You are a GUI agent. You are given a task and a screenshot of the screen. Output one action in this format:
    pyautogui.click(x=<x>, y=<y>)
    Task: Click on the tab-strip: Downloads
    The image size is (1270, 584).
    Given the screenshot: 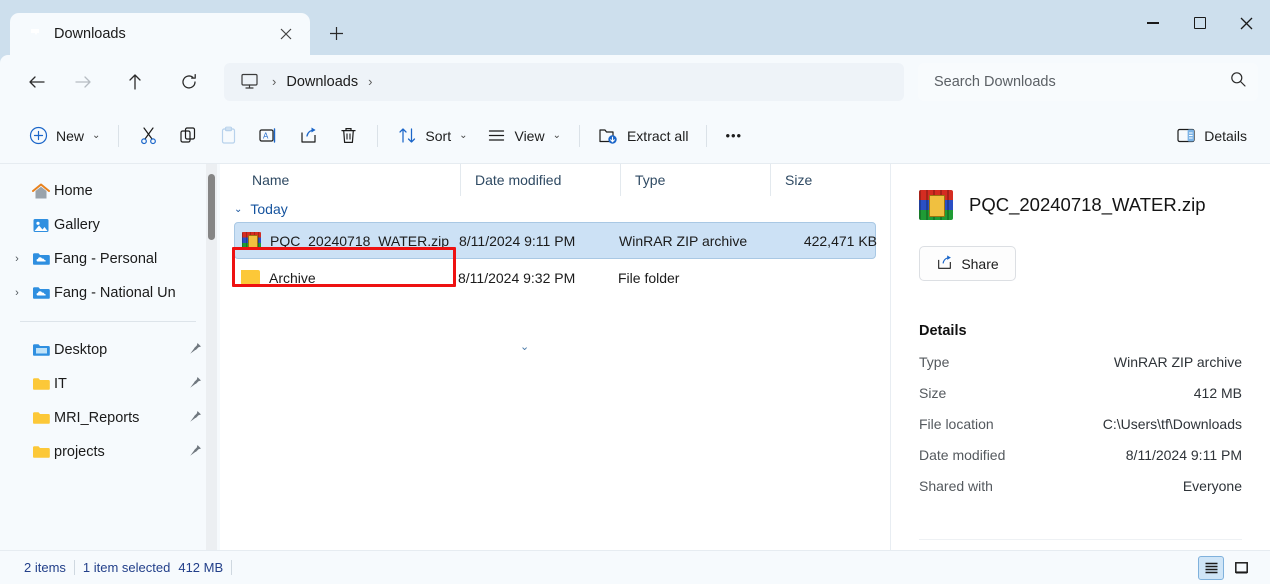 What is the action you would take?
    pyautogui.click(x=177, y=27)
    